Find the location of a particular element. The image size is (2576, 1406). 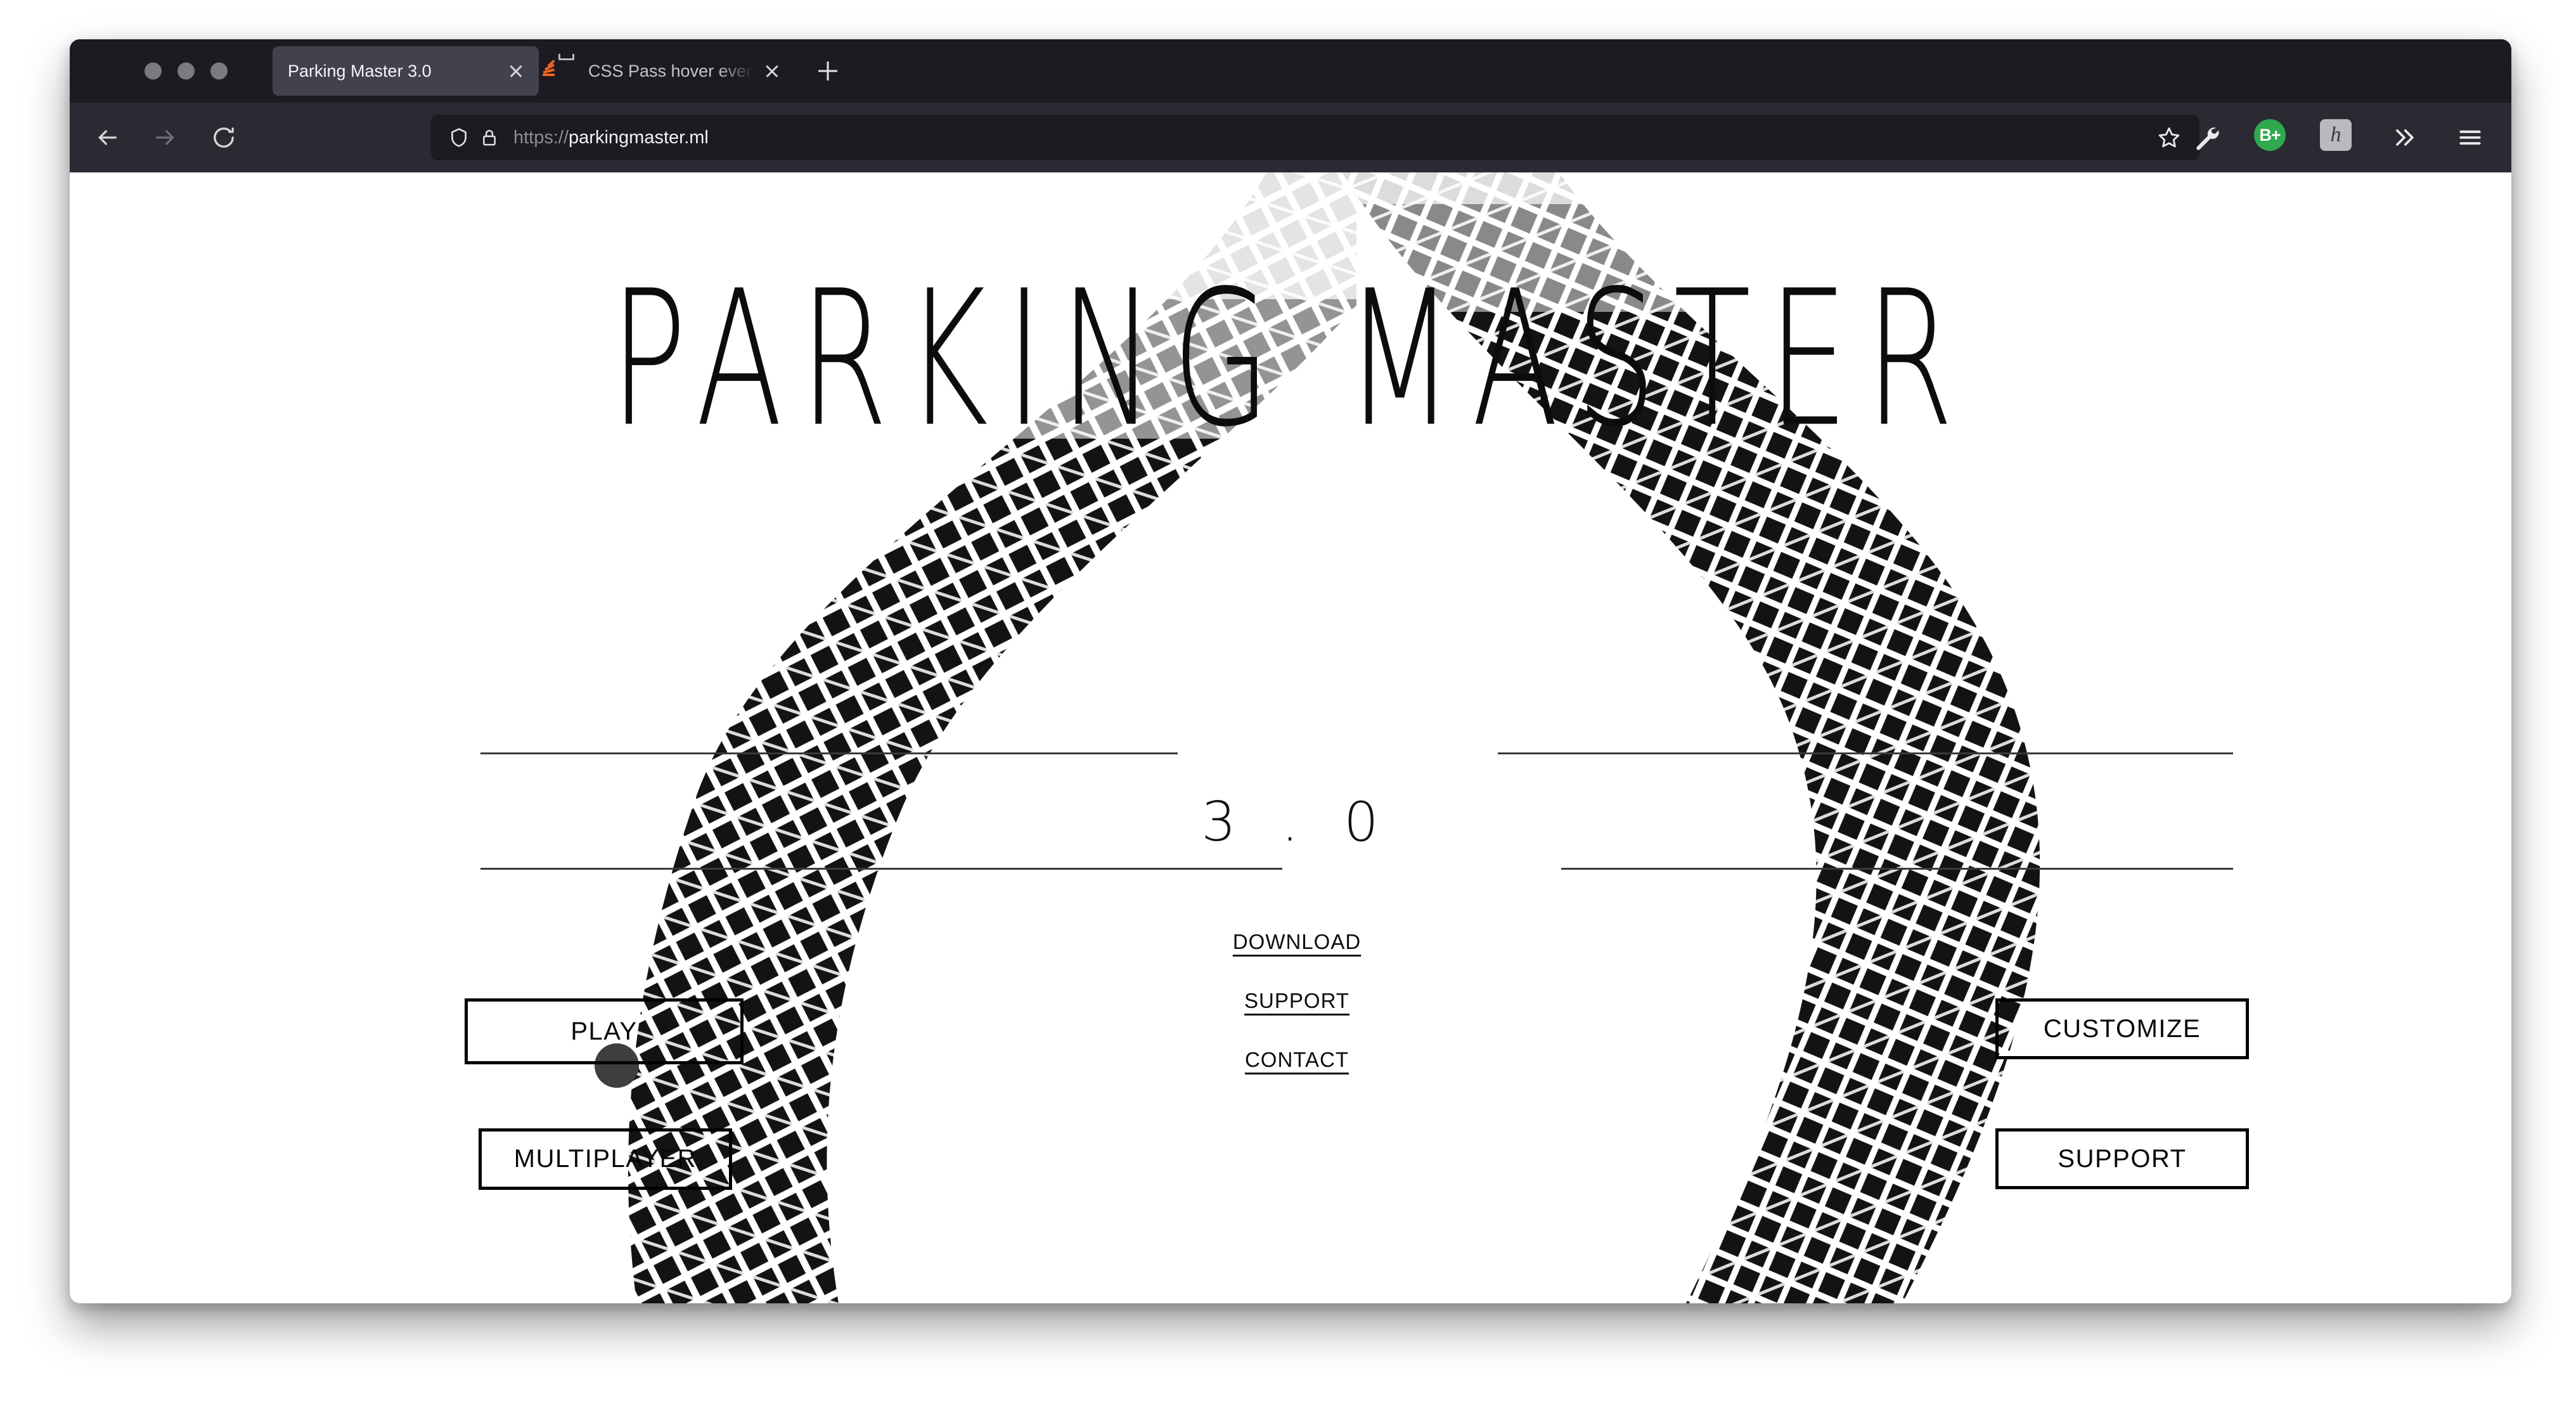

shield-icon is located at coordinates (459, 137).